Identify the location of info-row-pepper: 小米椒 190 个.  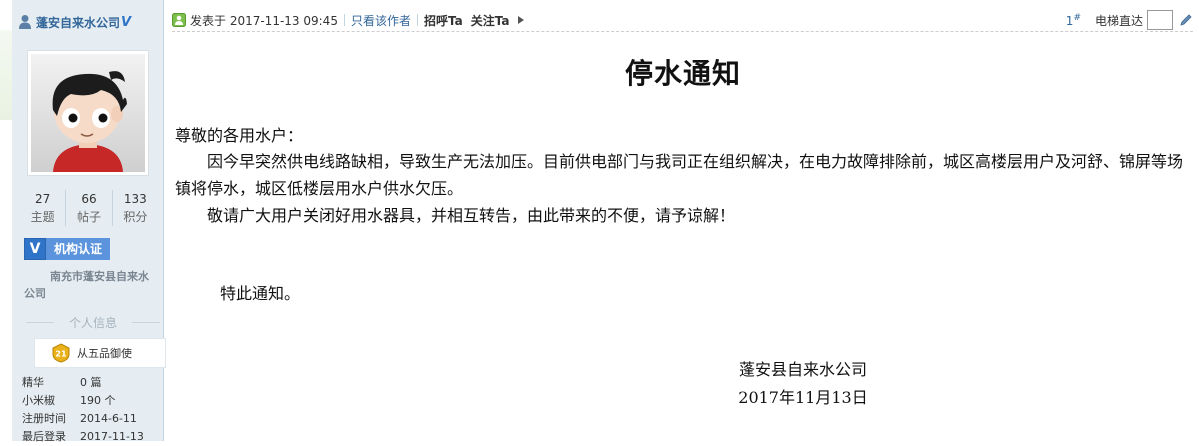
(92, 401).